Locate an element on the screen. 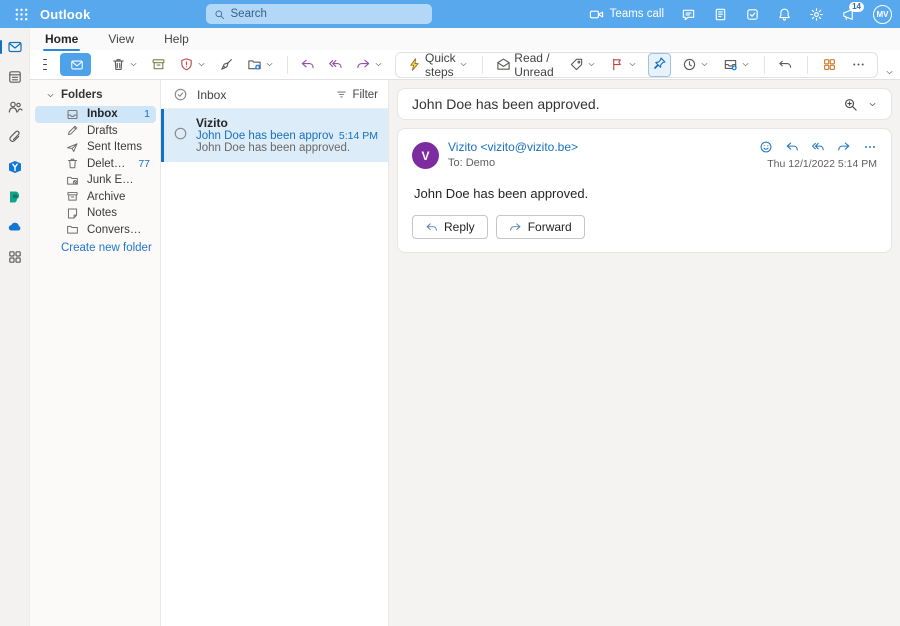 The width and height of the screenshot is (900, 626). whats-new-button: 14 is located at coordinates (852, 11).